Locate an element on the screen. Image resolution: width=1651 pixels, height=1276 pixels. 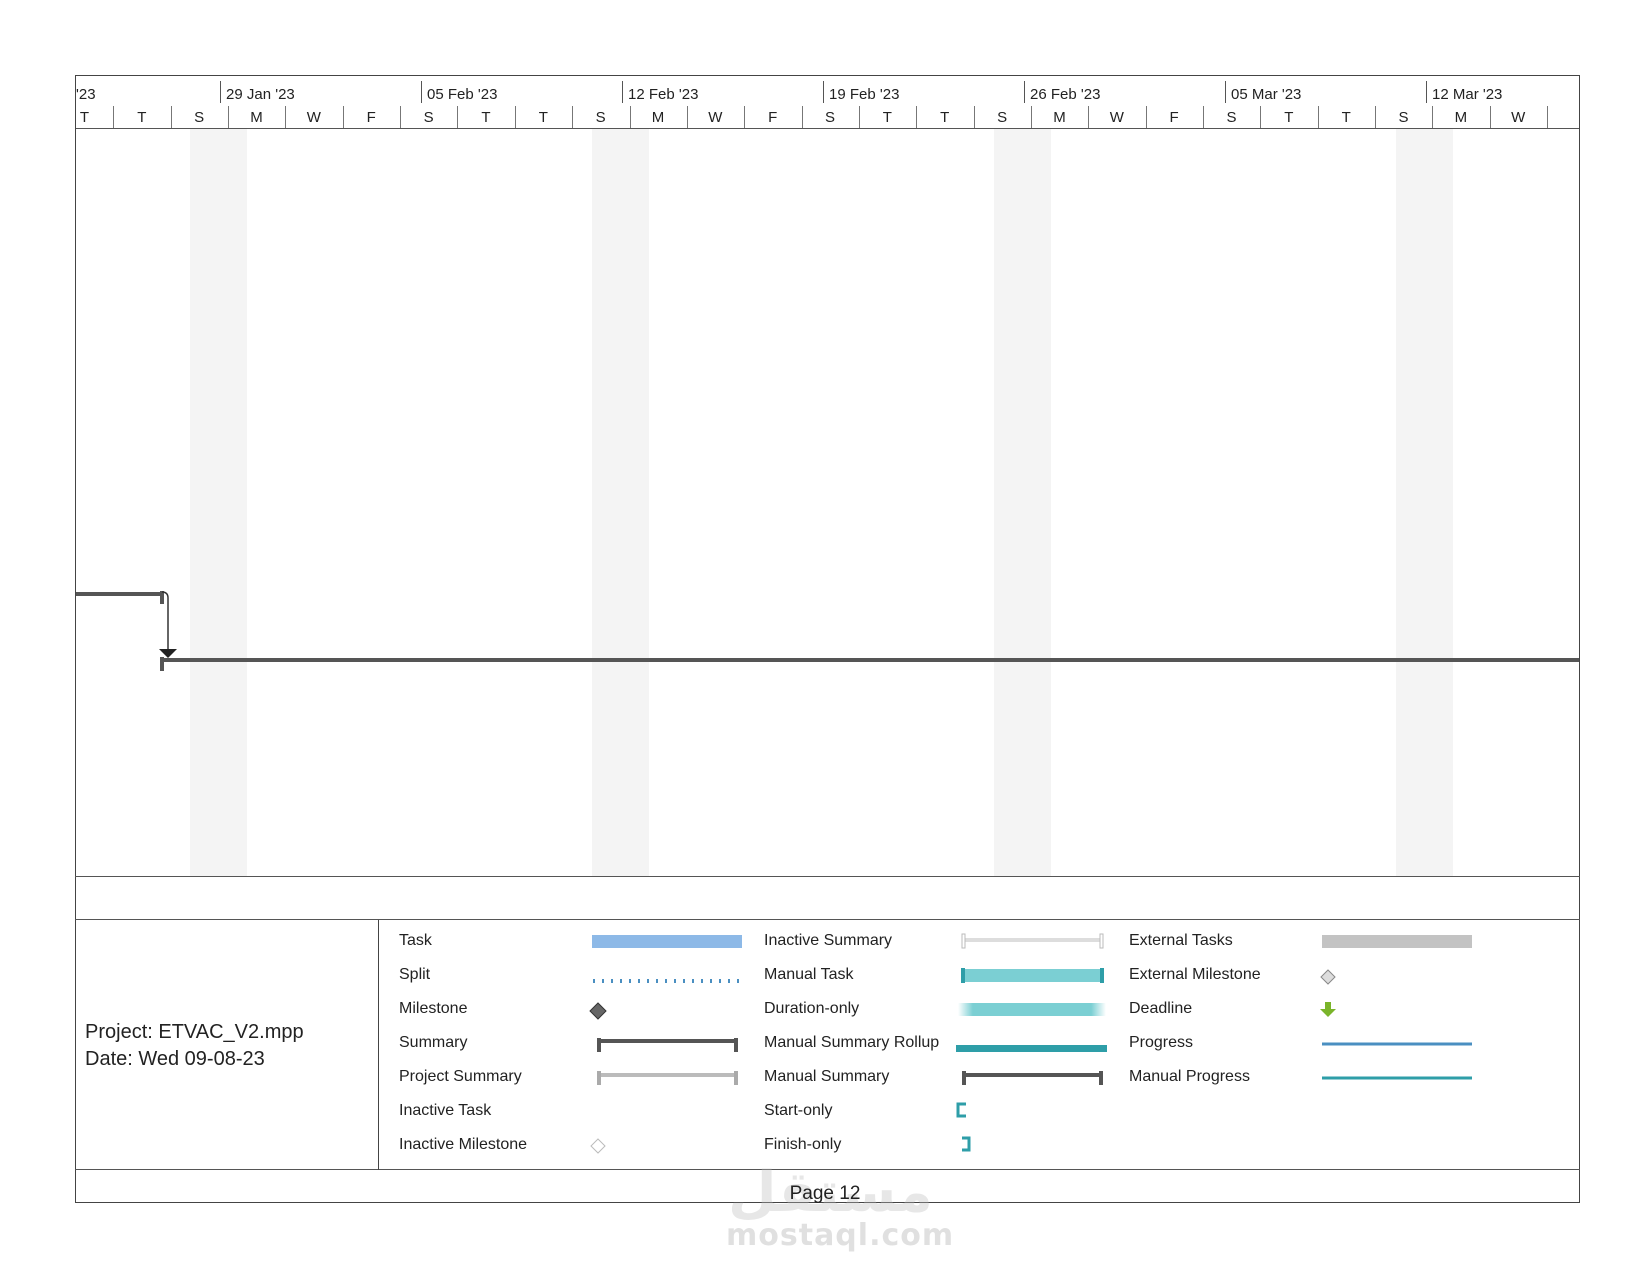
watermark-latin: mostaql.com is located at coordinates (840, 1235).